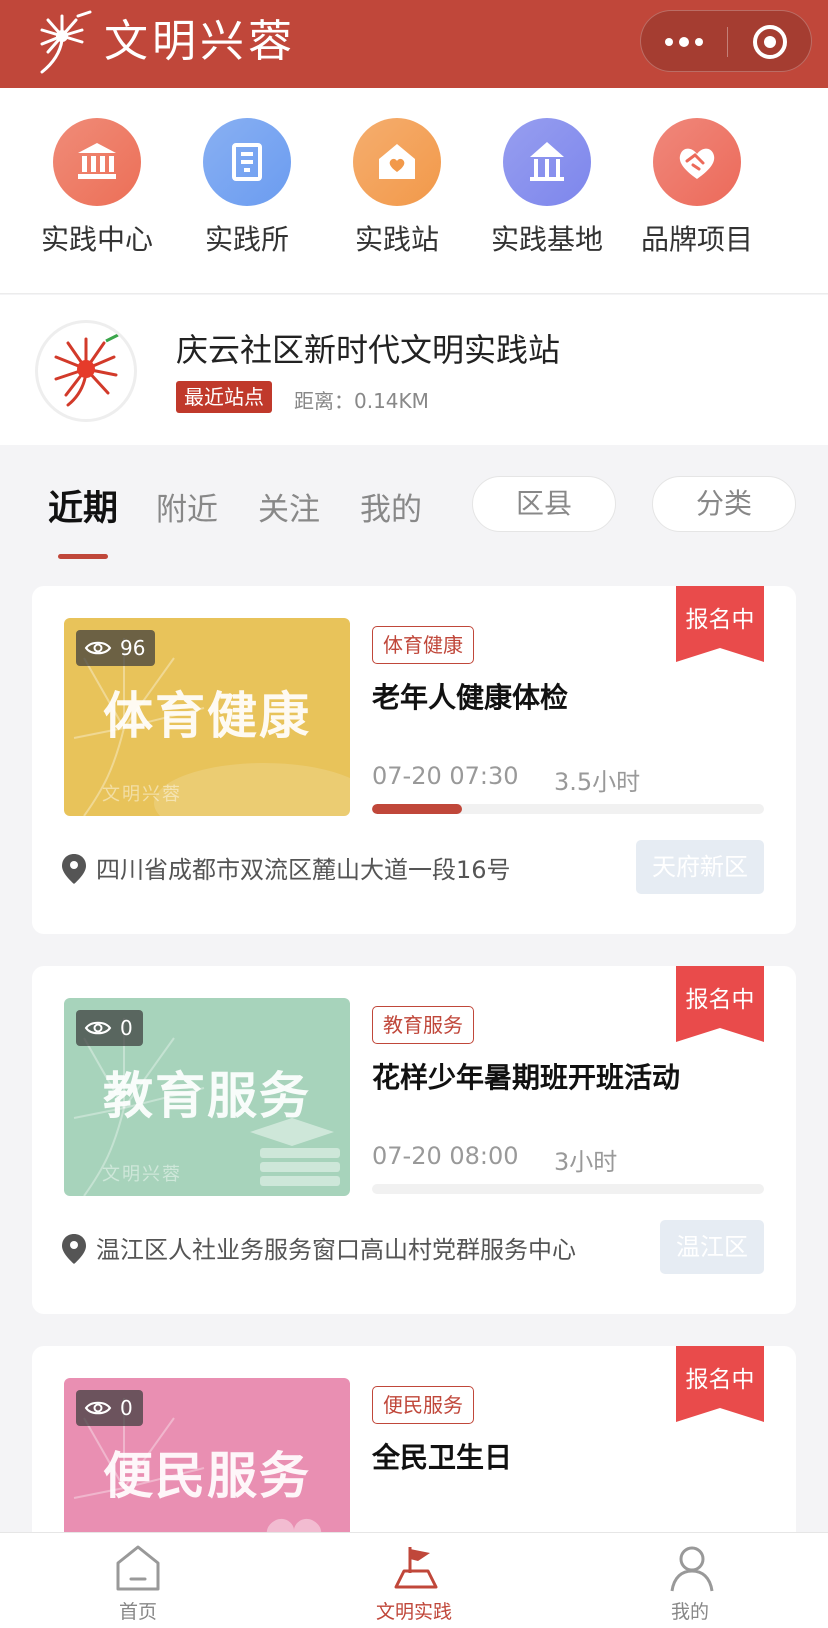 The image size is (828, 1628). Describe the element at coordinates (247, 162) in the screenshot. I see `building-icon` at that location.